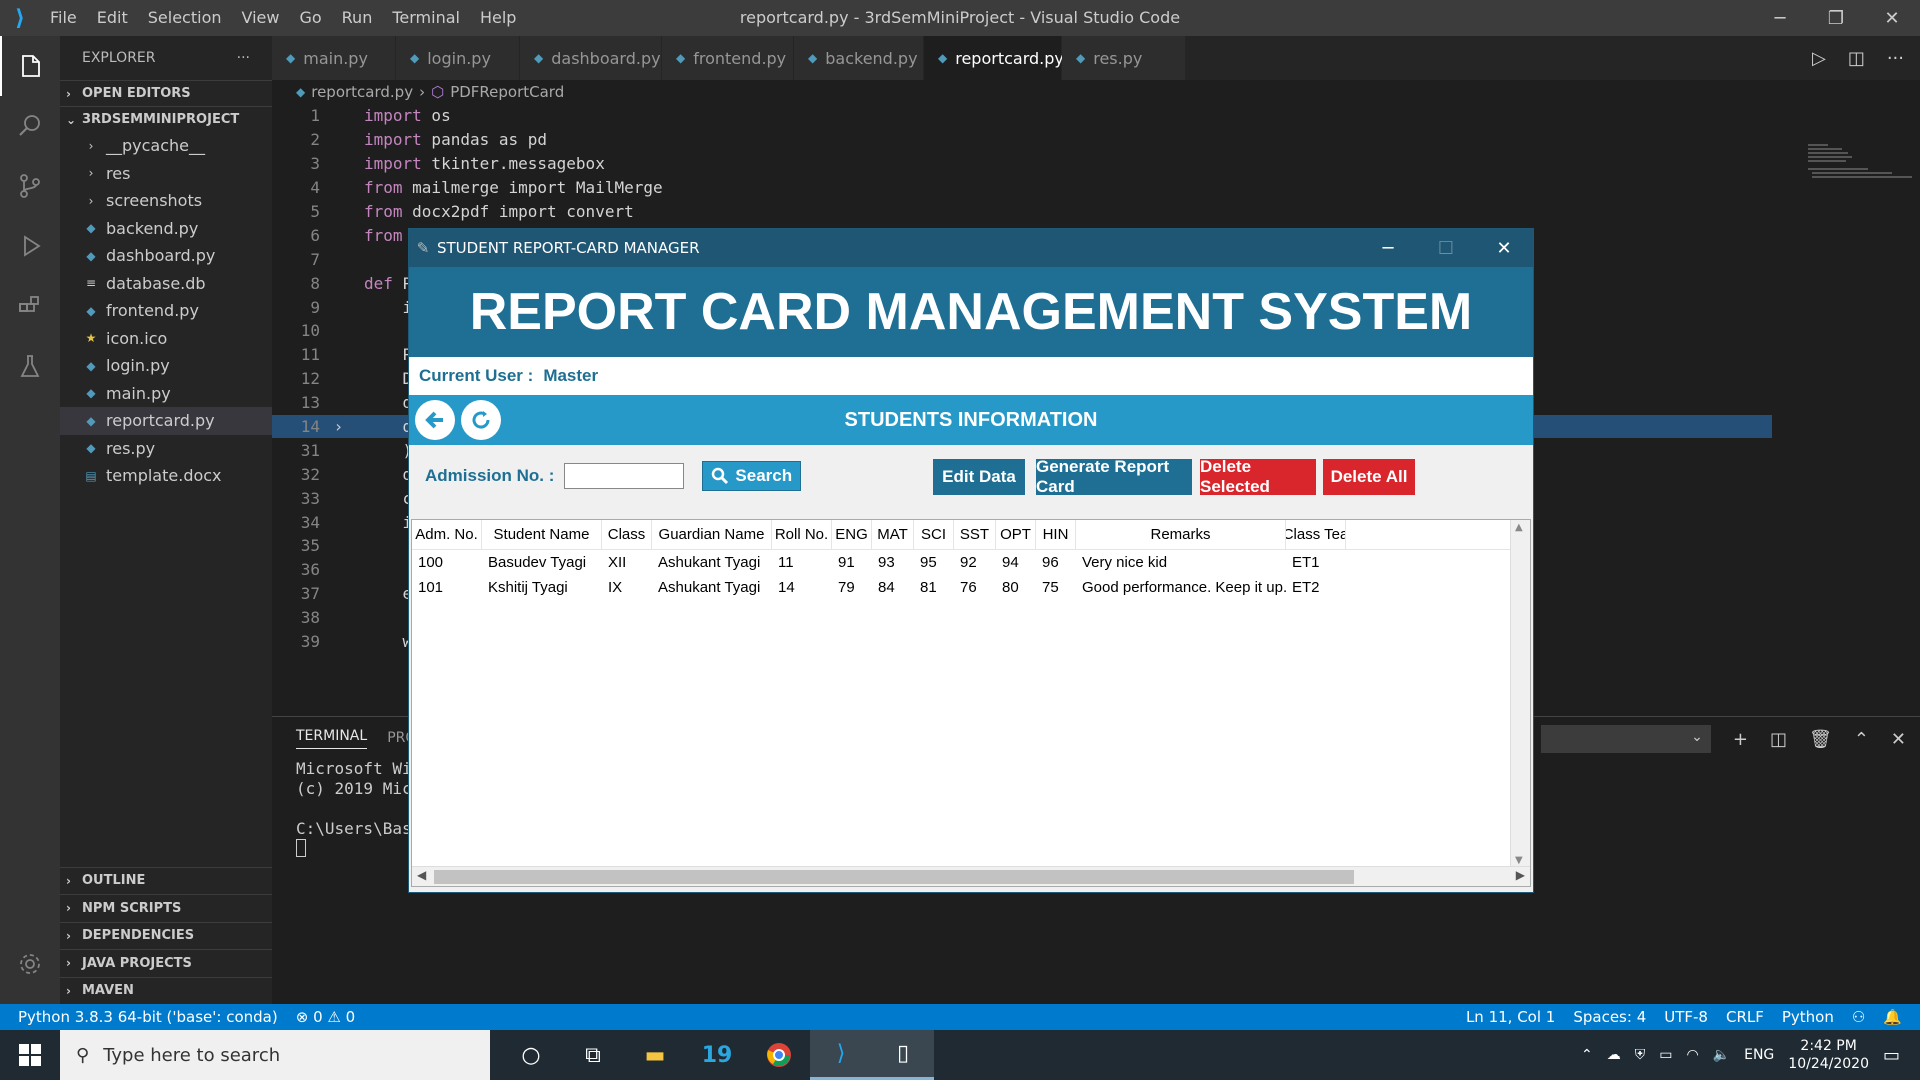 This screenshot has width=1920, height=1080. Describe the element at coordinates (166, 119) in the screenshot. I see `project-section: ⌄ 3RDSEMMINIPROJECT` at that location.